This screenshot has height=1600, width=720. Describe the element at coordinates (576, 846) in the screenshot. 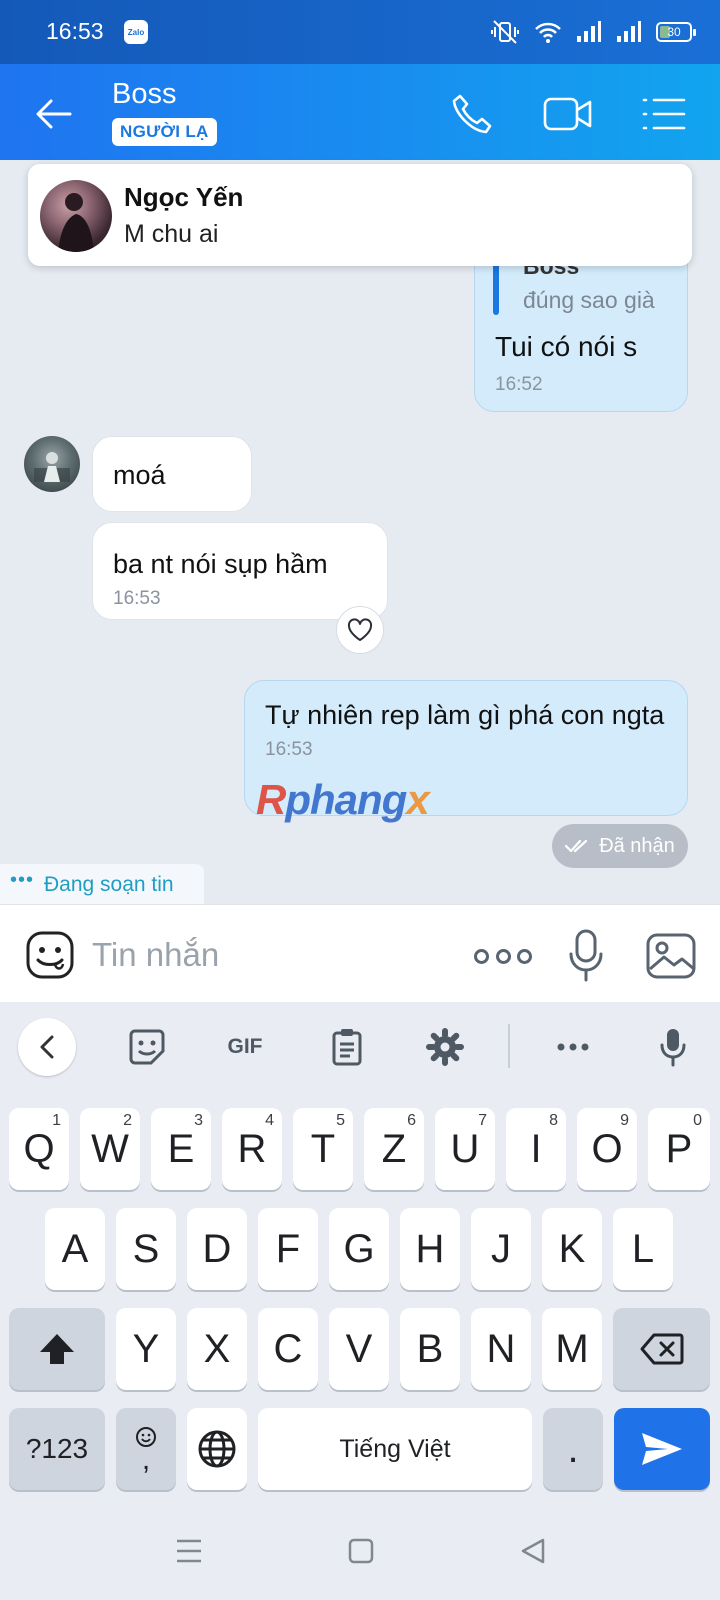

I see `double-check-icon` at that location.